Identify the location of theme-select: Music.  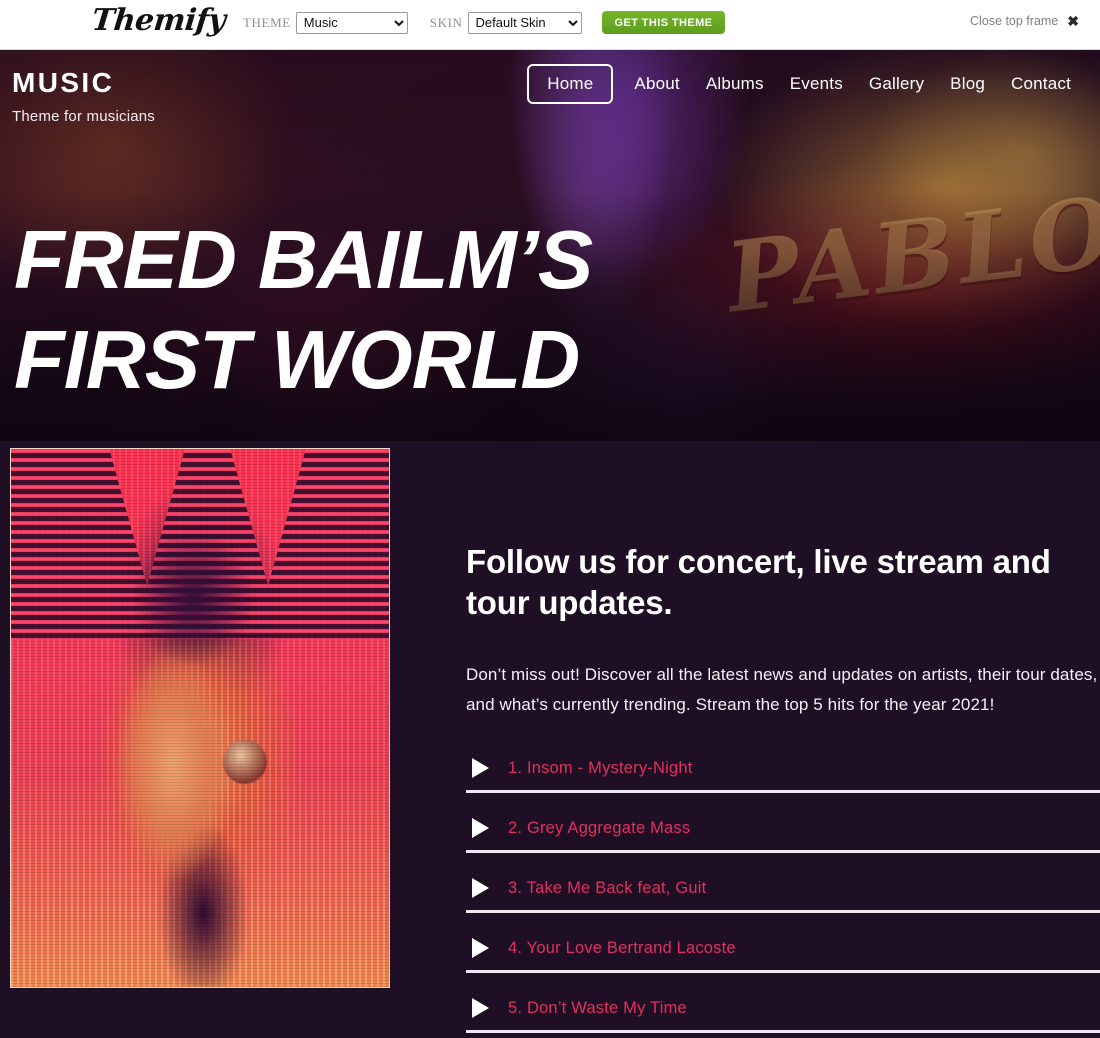
(351, 22).